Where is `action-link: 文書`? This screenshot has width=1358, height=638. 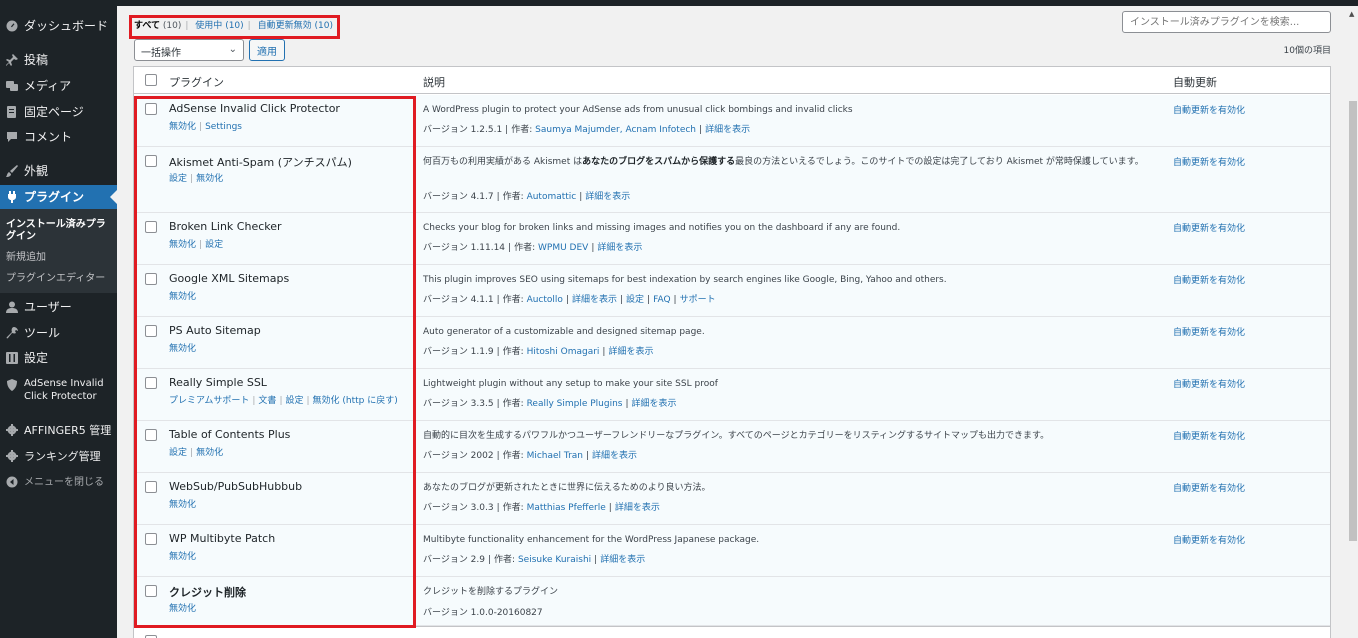 action-link: 文書 is located at coordinates (267, 401).